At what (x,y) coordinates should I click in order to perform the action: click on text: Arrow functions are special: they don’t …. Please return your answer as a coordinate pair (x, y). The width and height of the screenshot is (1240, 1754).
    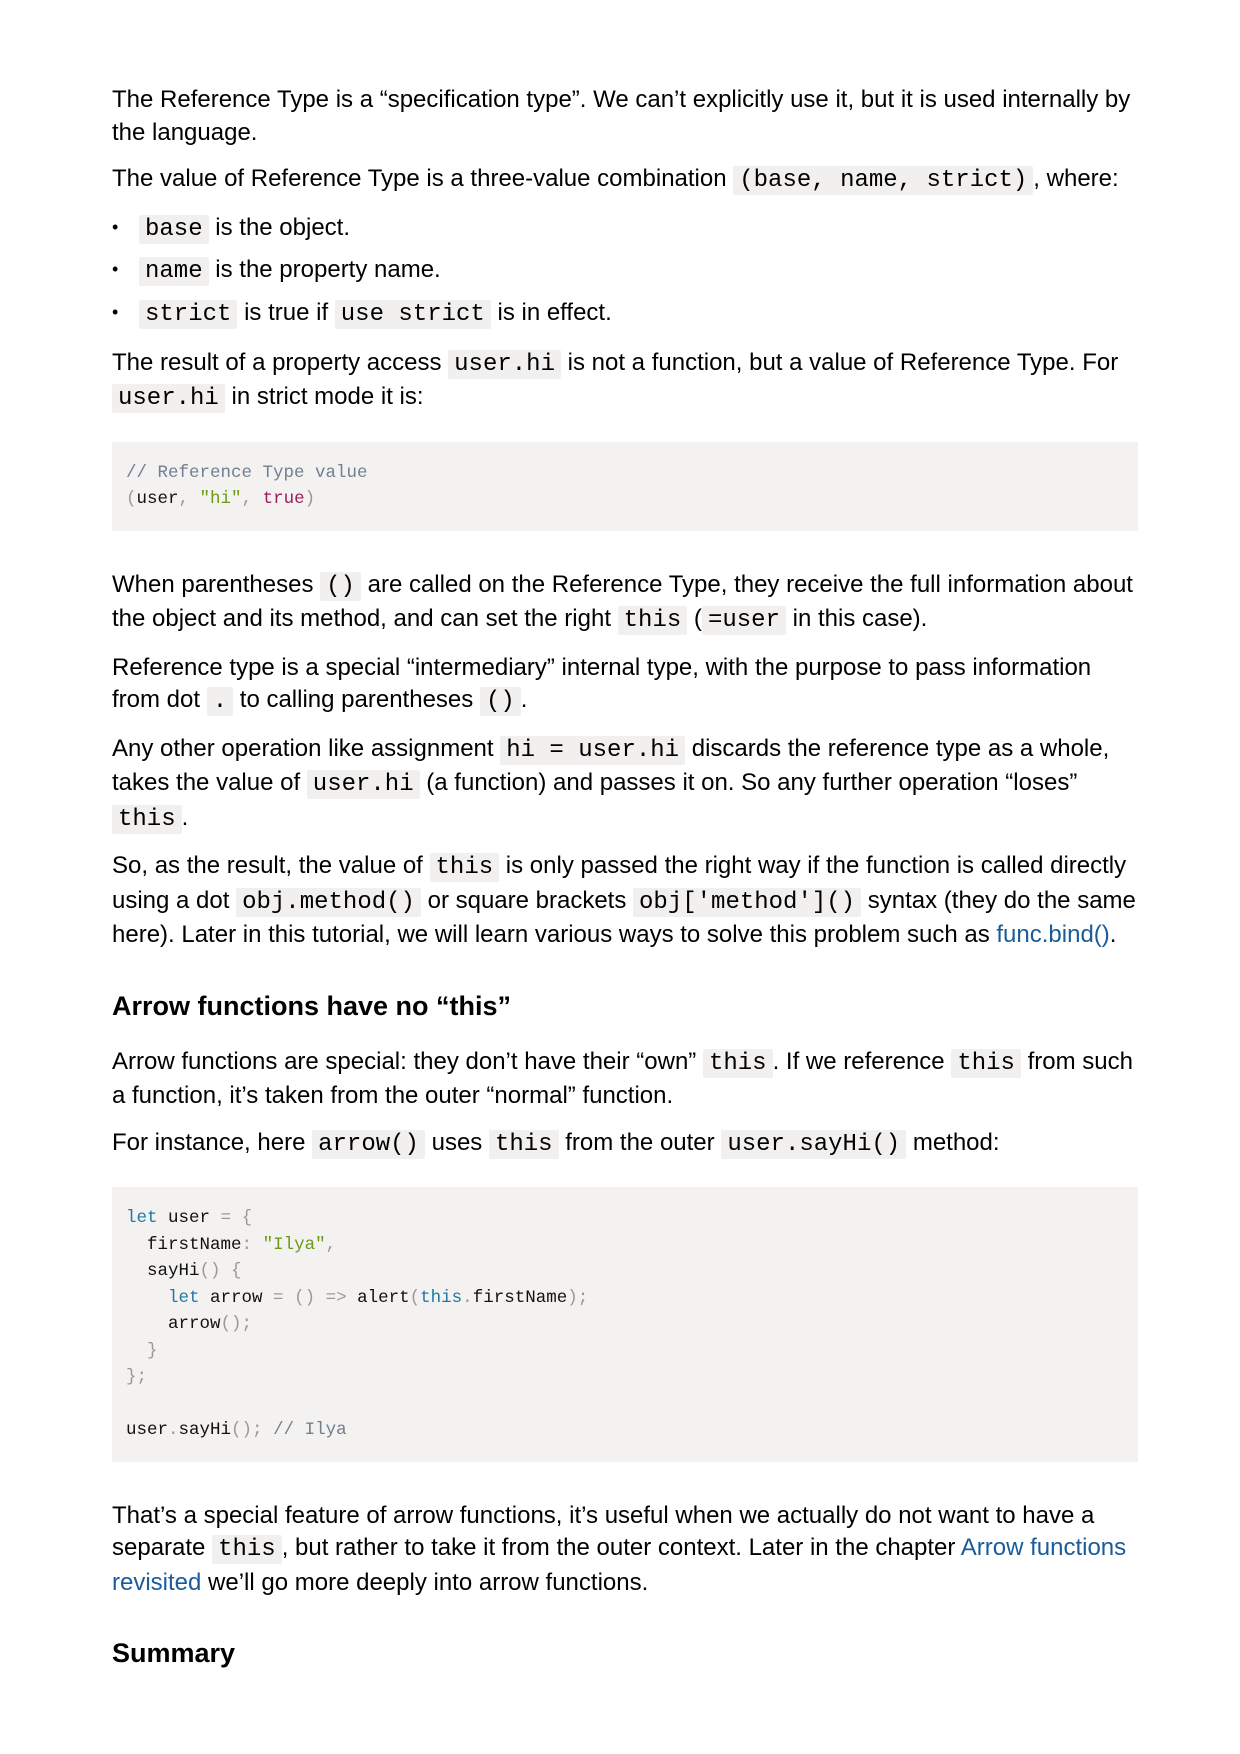
    Looking at the image, I should click on (407, 1061).